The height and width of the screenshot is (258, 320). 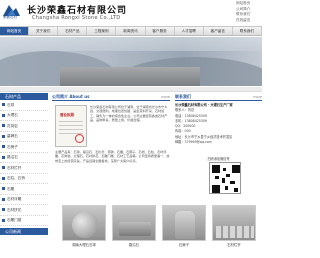 I want to click on sidebar-item-label: 花岗岩, so click(x=12, y=125).